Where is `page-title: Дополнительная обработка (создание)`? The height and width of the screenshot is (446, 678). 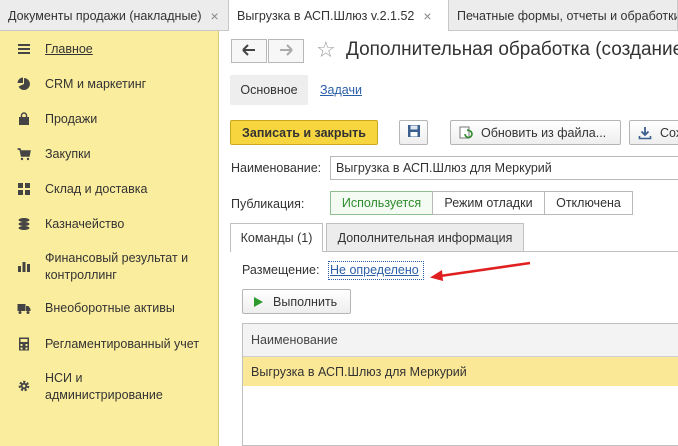
page-title: Дополнительная обработка (создание) is located at coordinates (512, 49).